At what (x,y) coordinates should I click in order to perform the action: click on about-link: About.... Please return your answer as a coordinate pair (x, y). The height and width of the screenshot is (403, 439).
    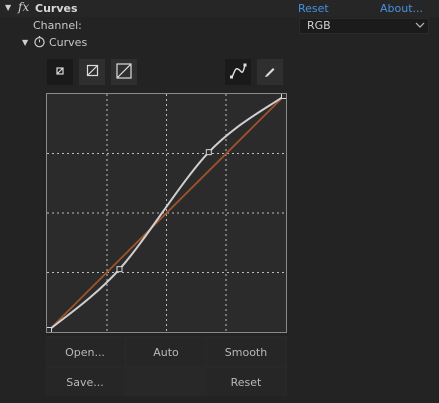
    Looking at the image, I should click on (401, 8).